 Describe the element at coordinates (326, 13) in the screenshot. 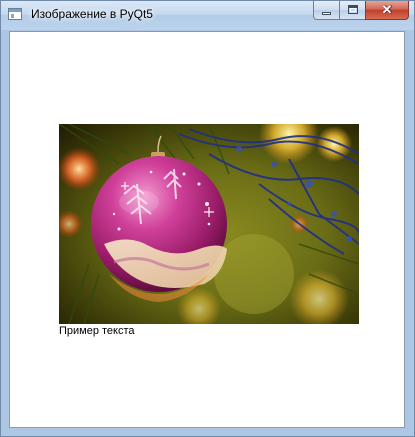

I see `minimize-icon` at that location.